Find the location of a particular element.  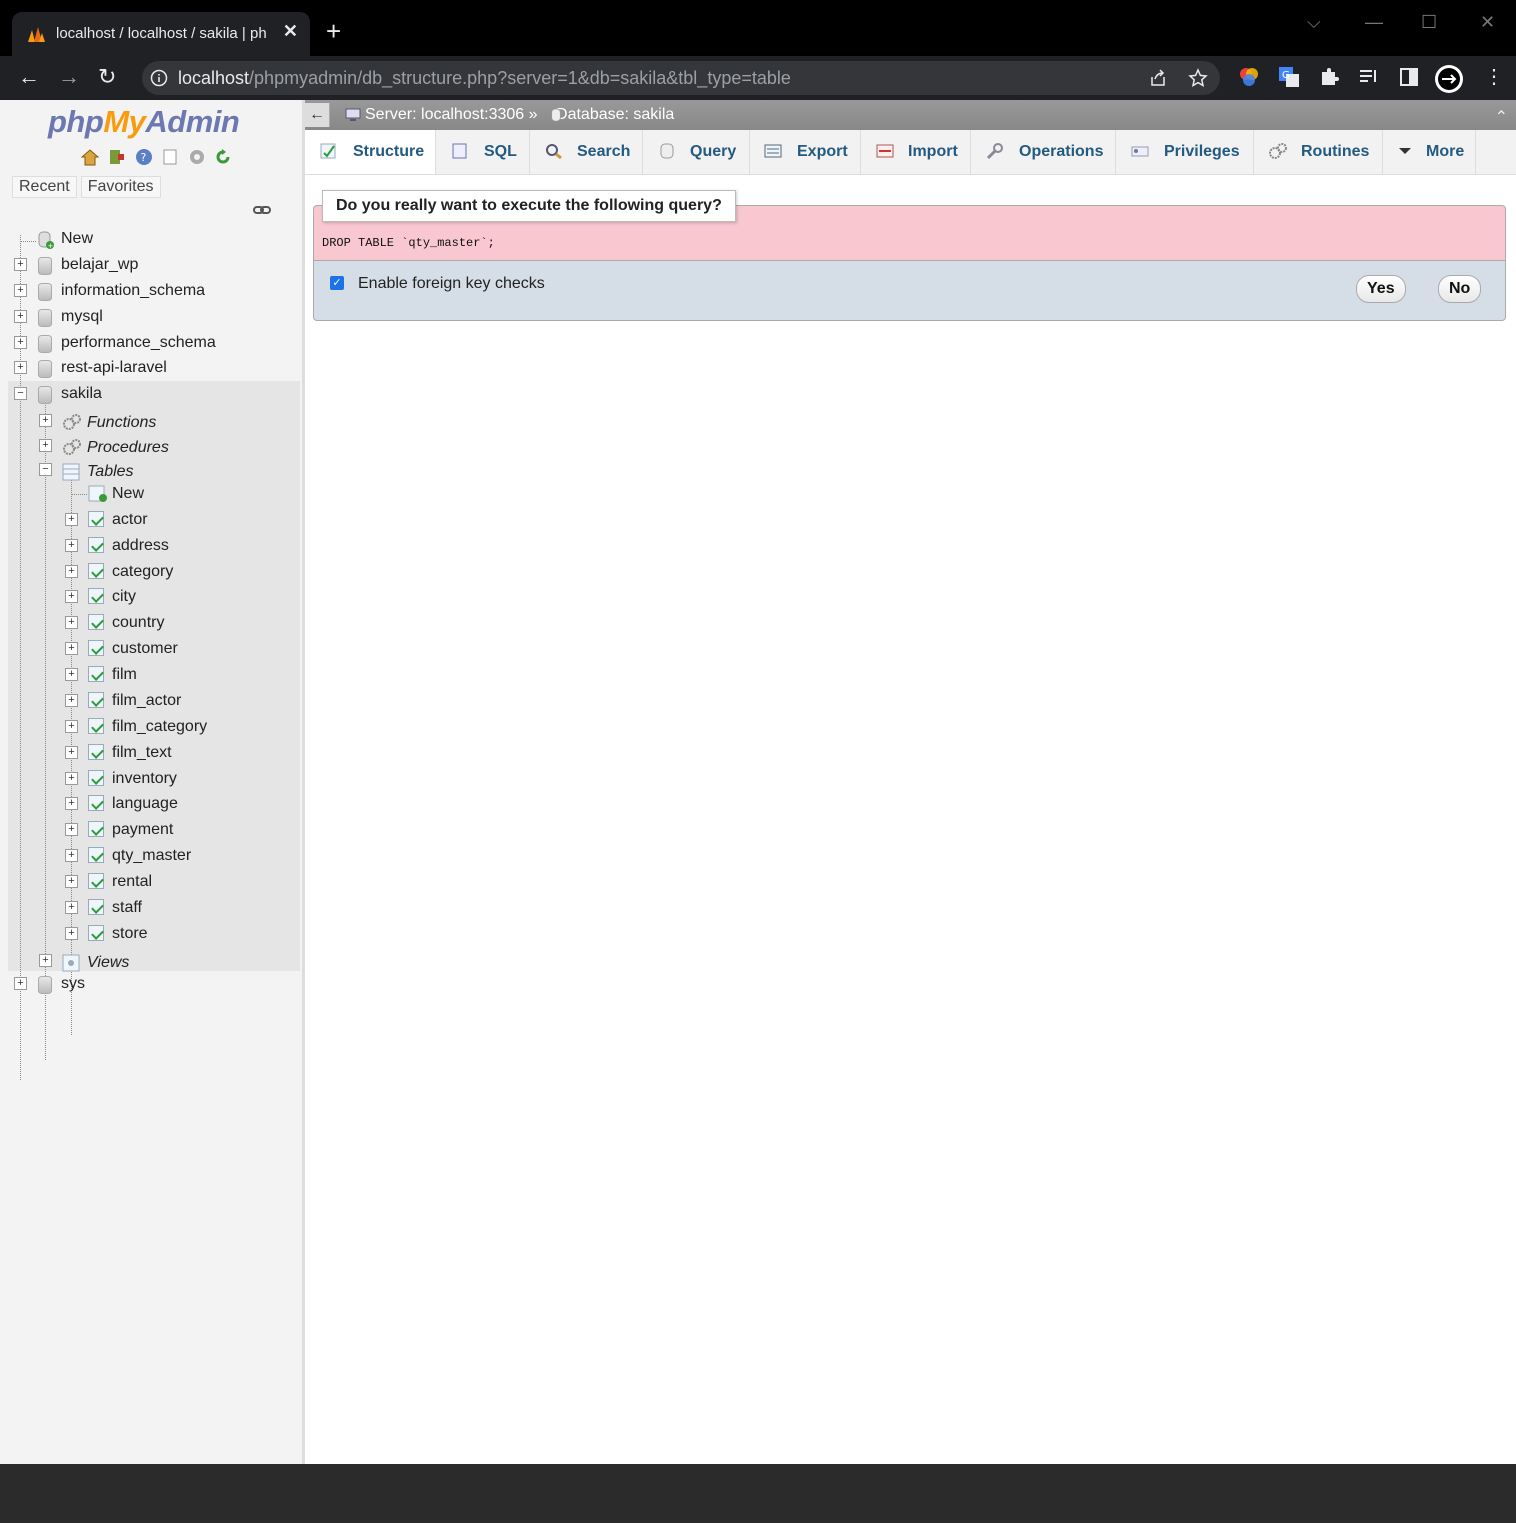

forward-icon: → is located at coordinates (69, 77).